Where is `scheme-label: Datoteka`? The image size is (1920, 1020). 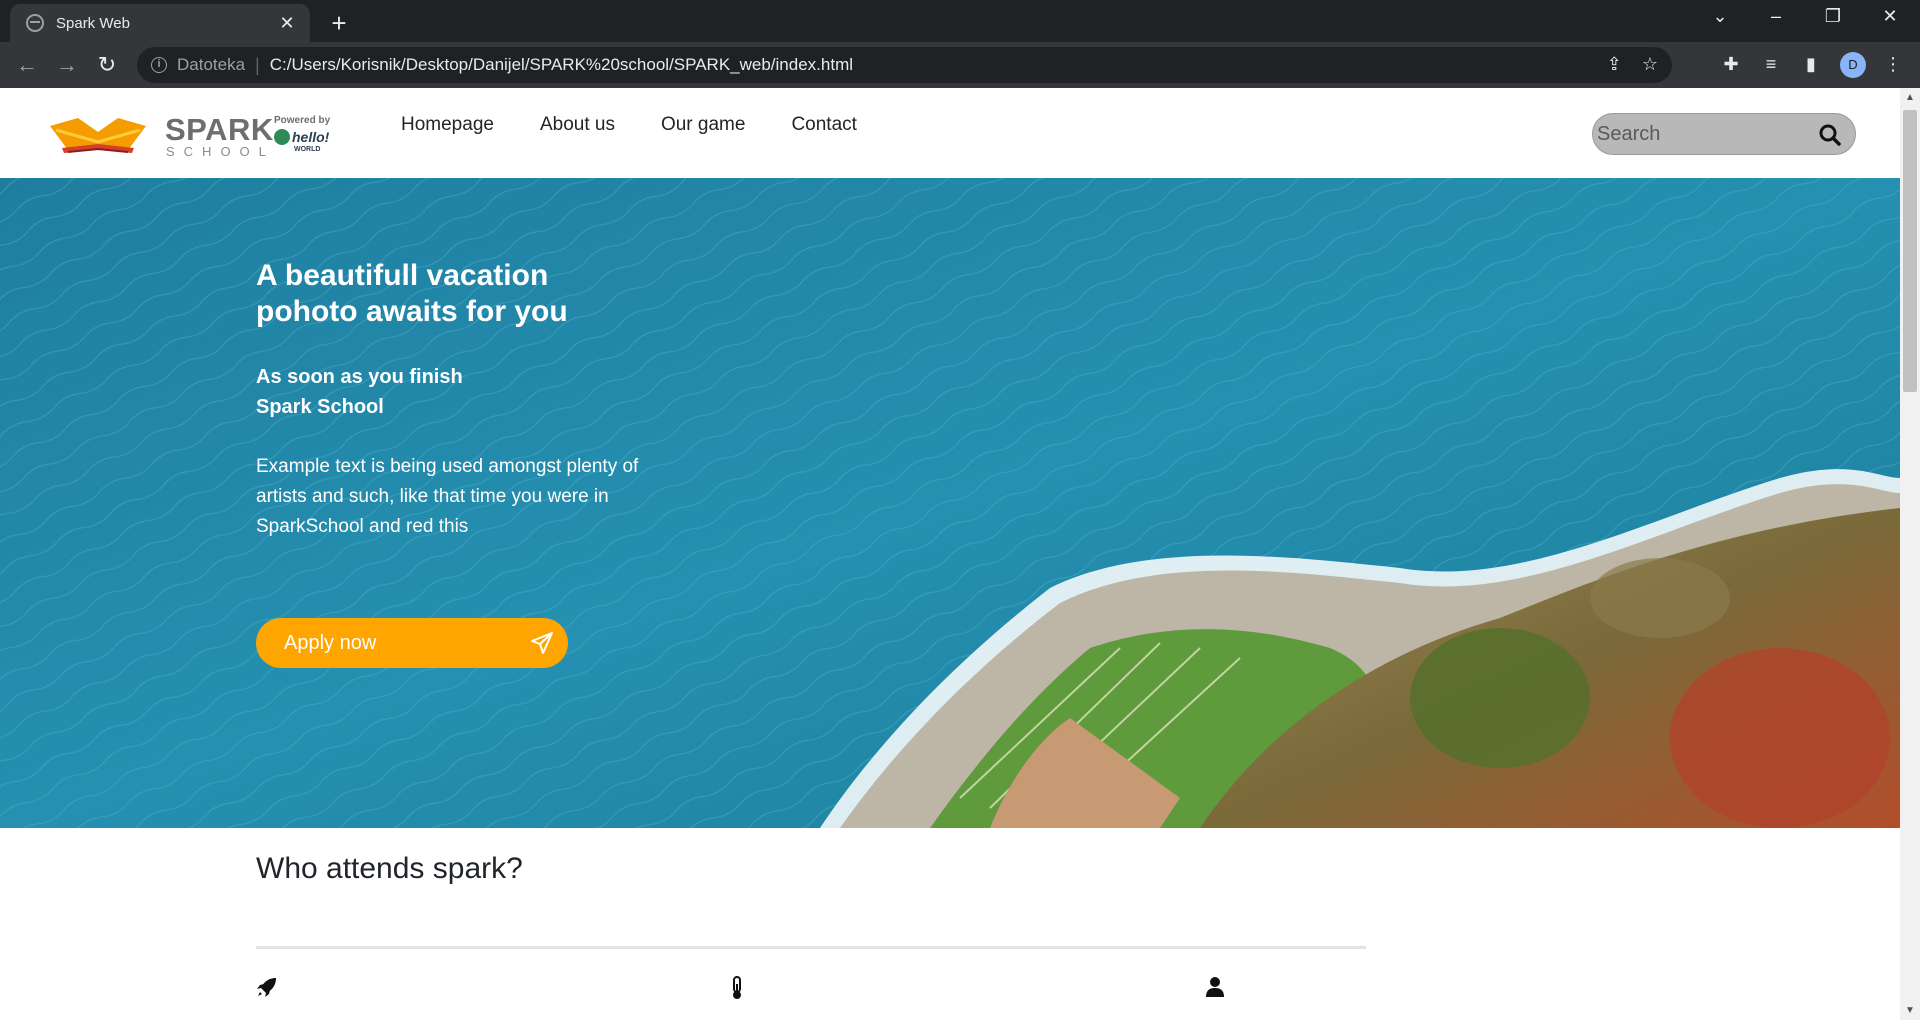 scheme-label: Datoteka is located at coordinates (211, 64).